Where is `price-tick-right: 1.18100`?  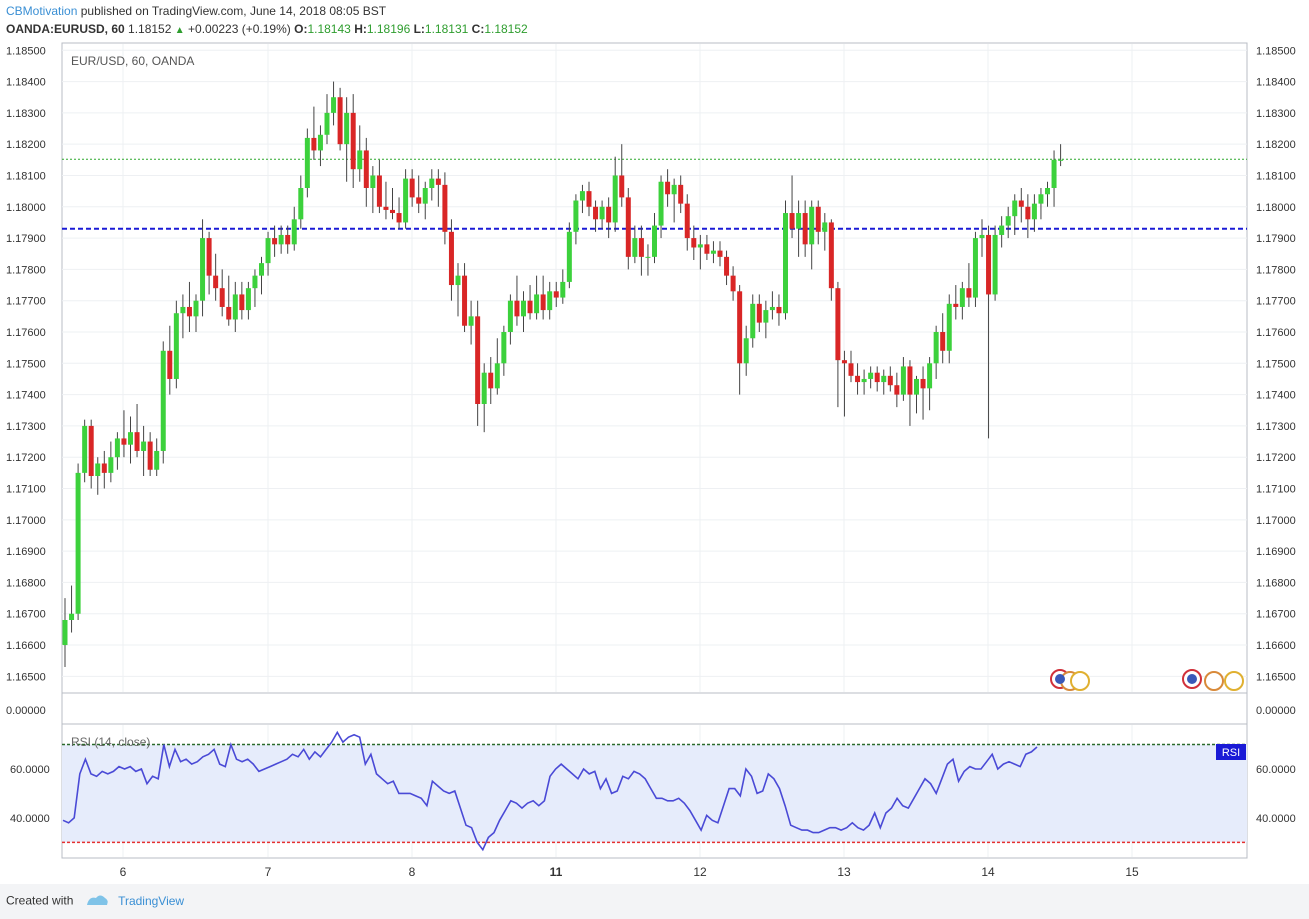
price-tick-right: 1.18100 is located at coordinates (1276, 176).